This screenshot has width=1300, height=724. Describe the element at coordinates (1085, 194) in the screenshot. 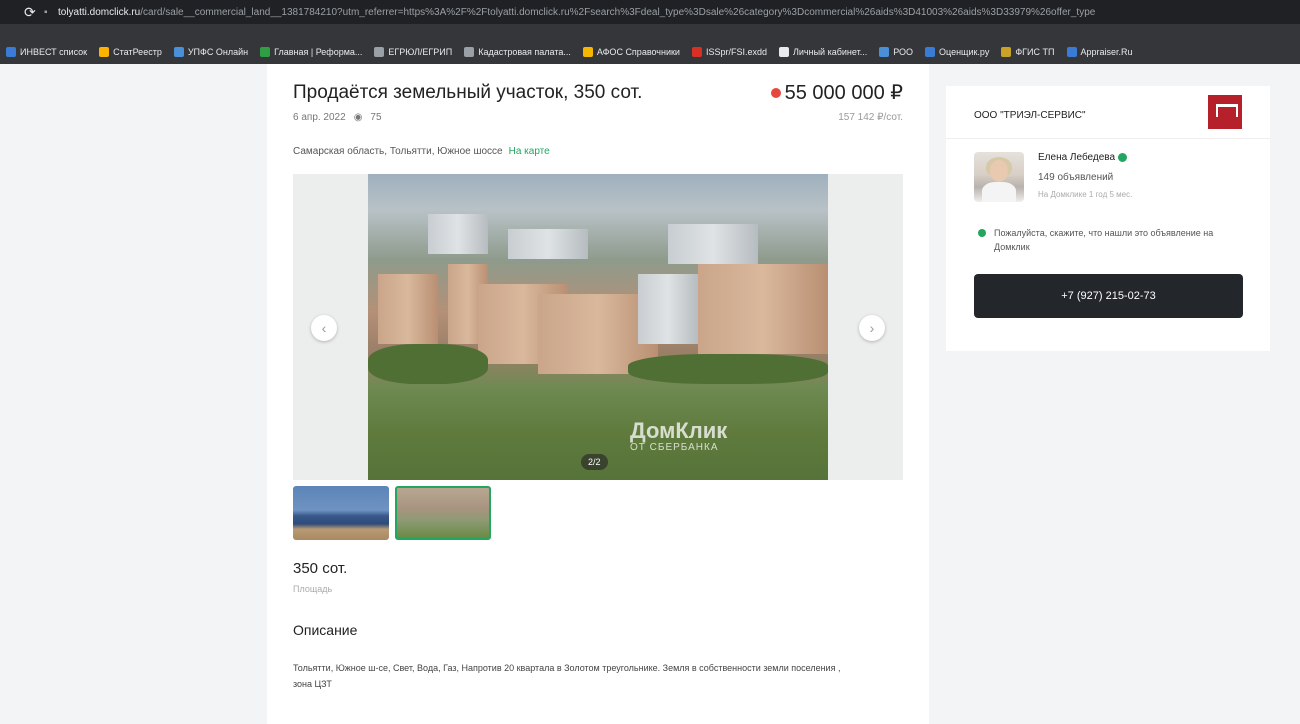

I see `agent-since: На Домклике 1 год 5 мес.` at that location.